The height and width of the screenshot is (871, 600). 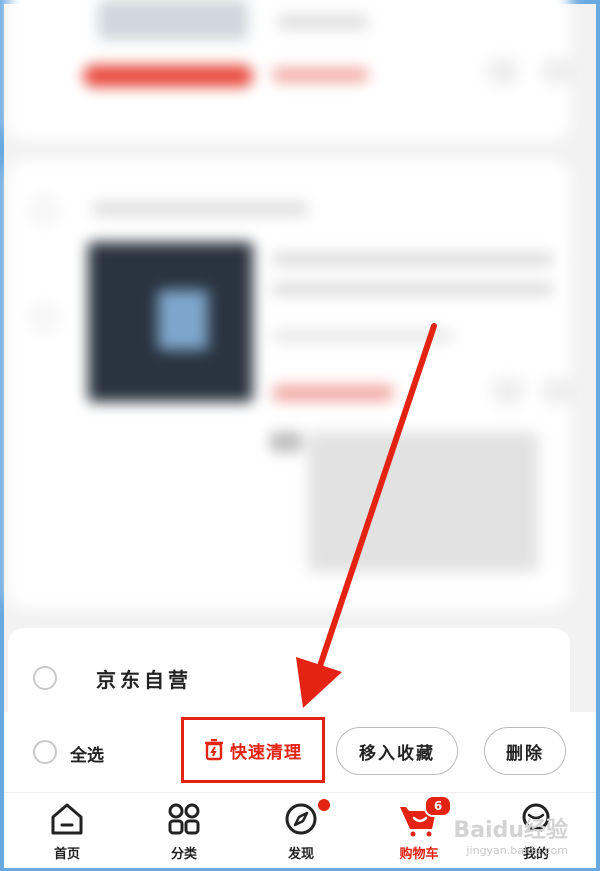 I want to click on quick-clean-button: 快速清理, so click(x=253, y=750).